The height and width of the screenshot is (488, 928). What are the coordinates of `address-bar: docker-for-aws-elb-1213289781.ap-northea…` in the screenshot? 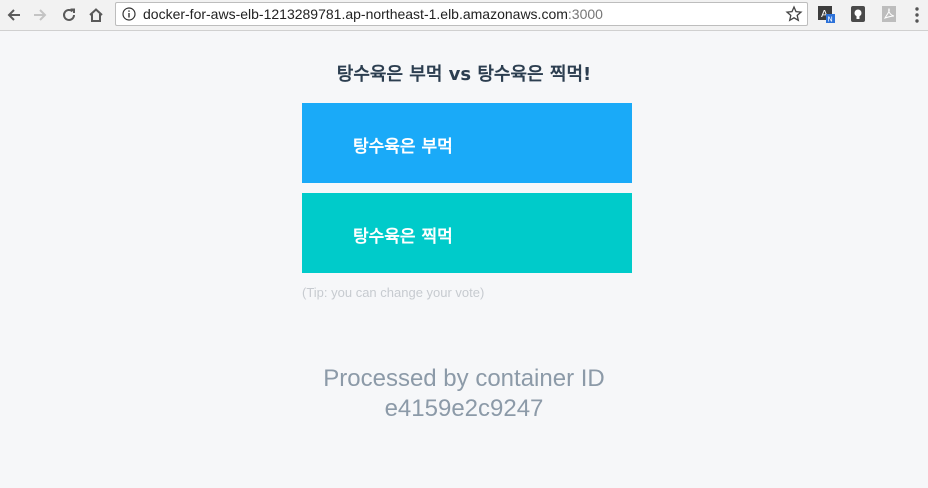 It's located at (461, 14).